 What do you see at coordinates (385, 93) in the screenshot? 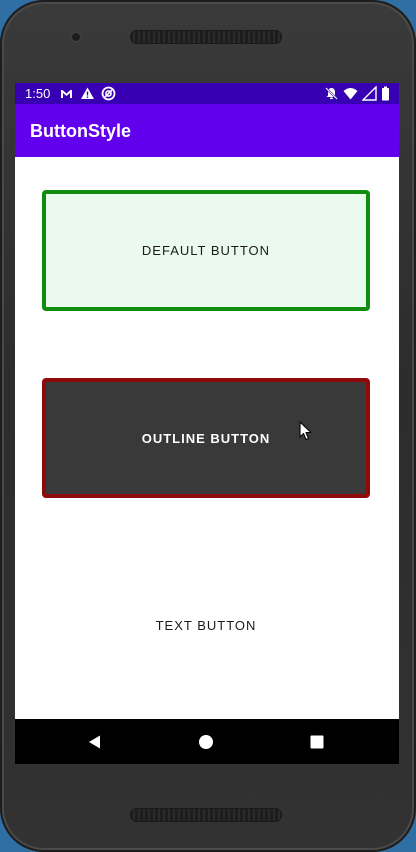
I see `battery-icon` at bounding box center [385, 93].